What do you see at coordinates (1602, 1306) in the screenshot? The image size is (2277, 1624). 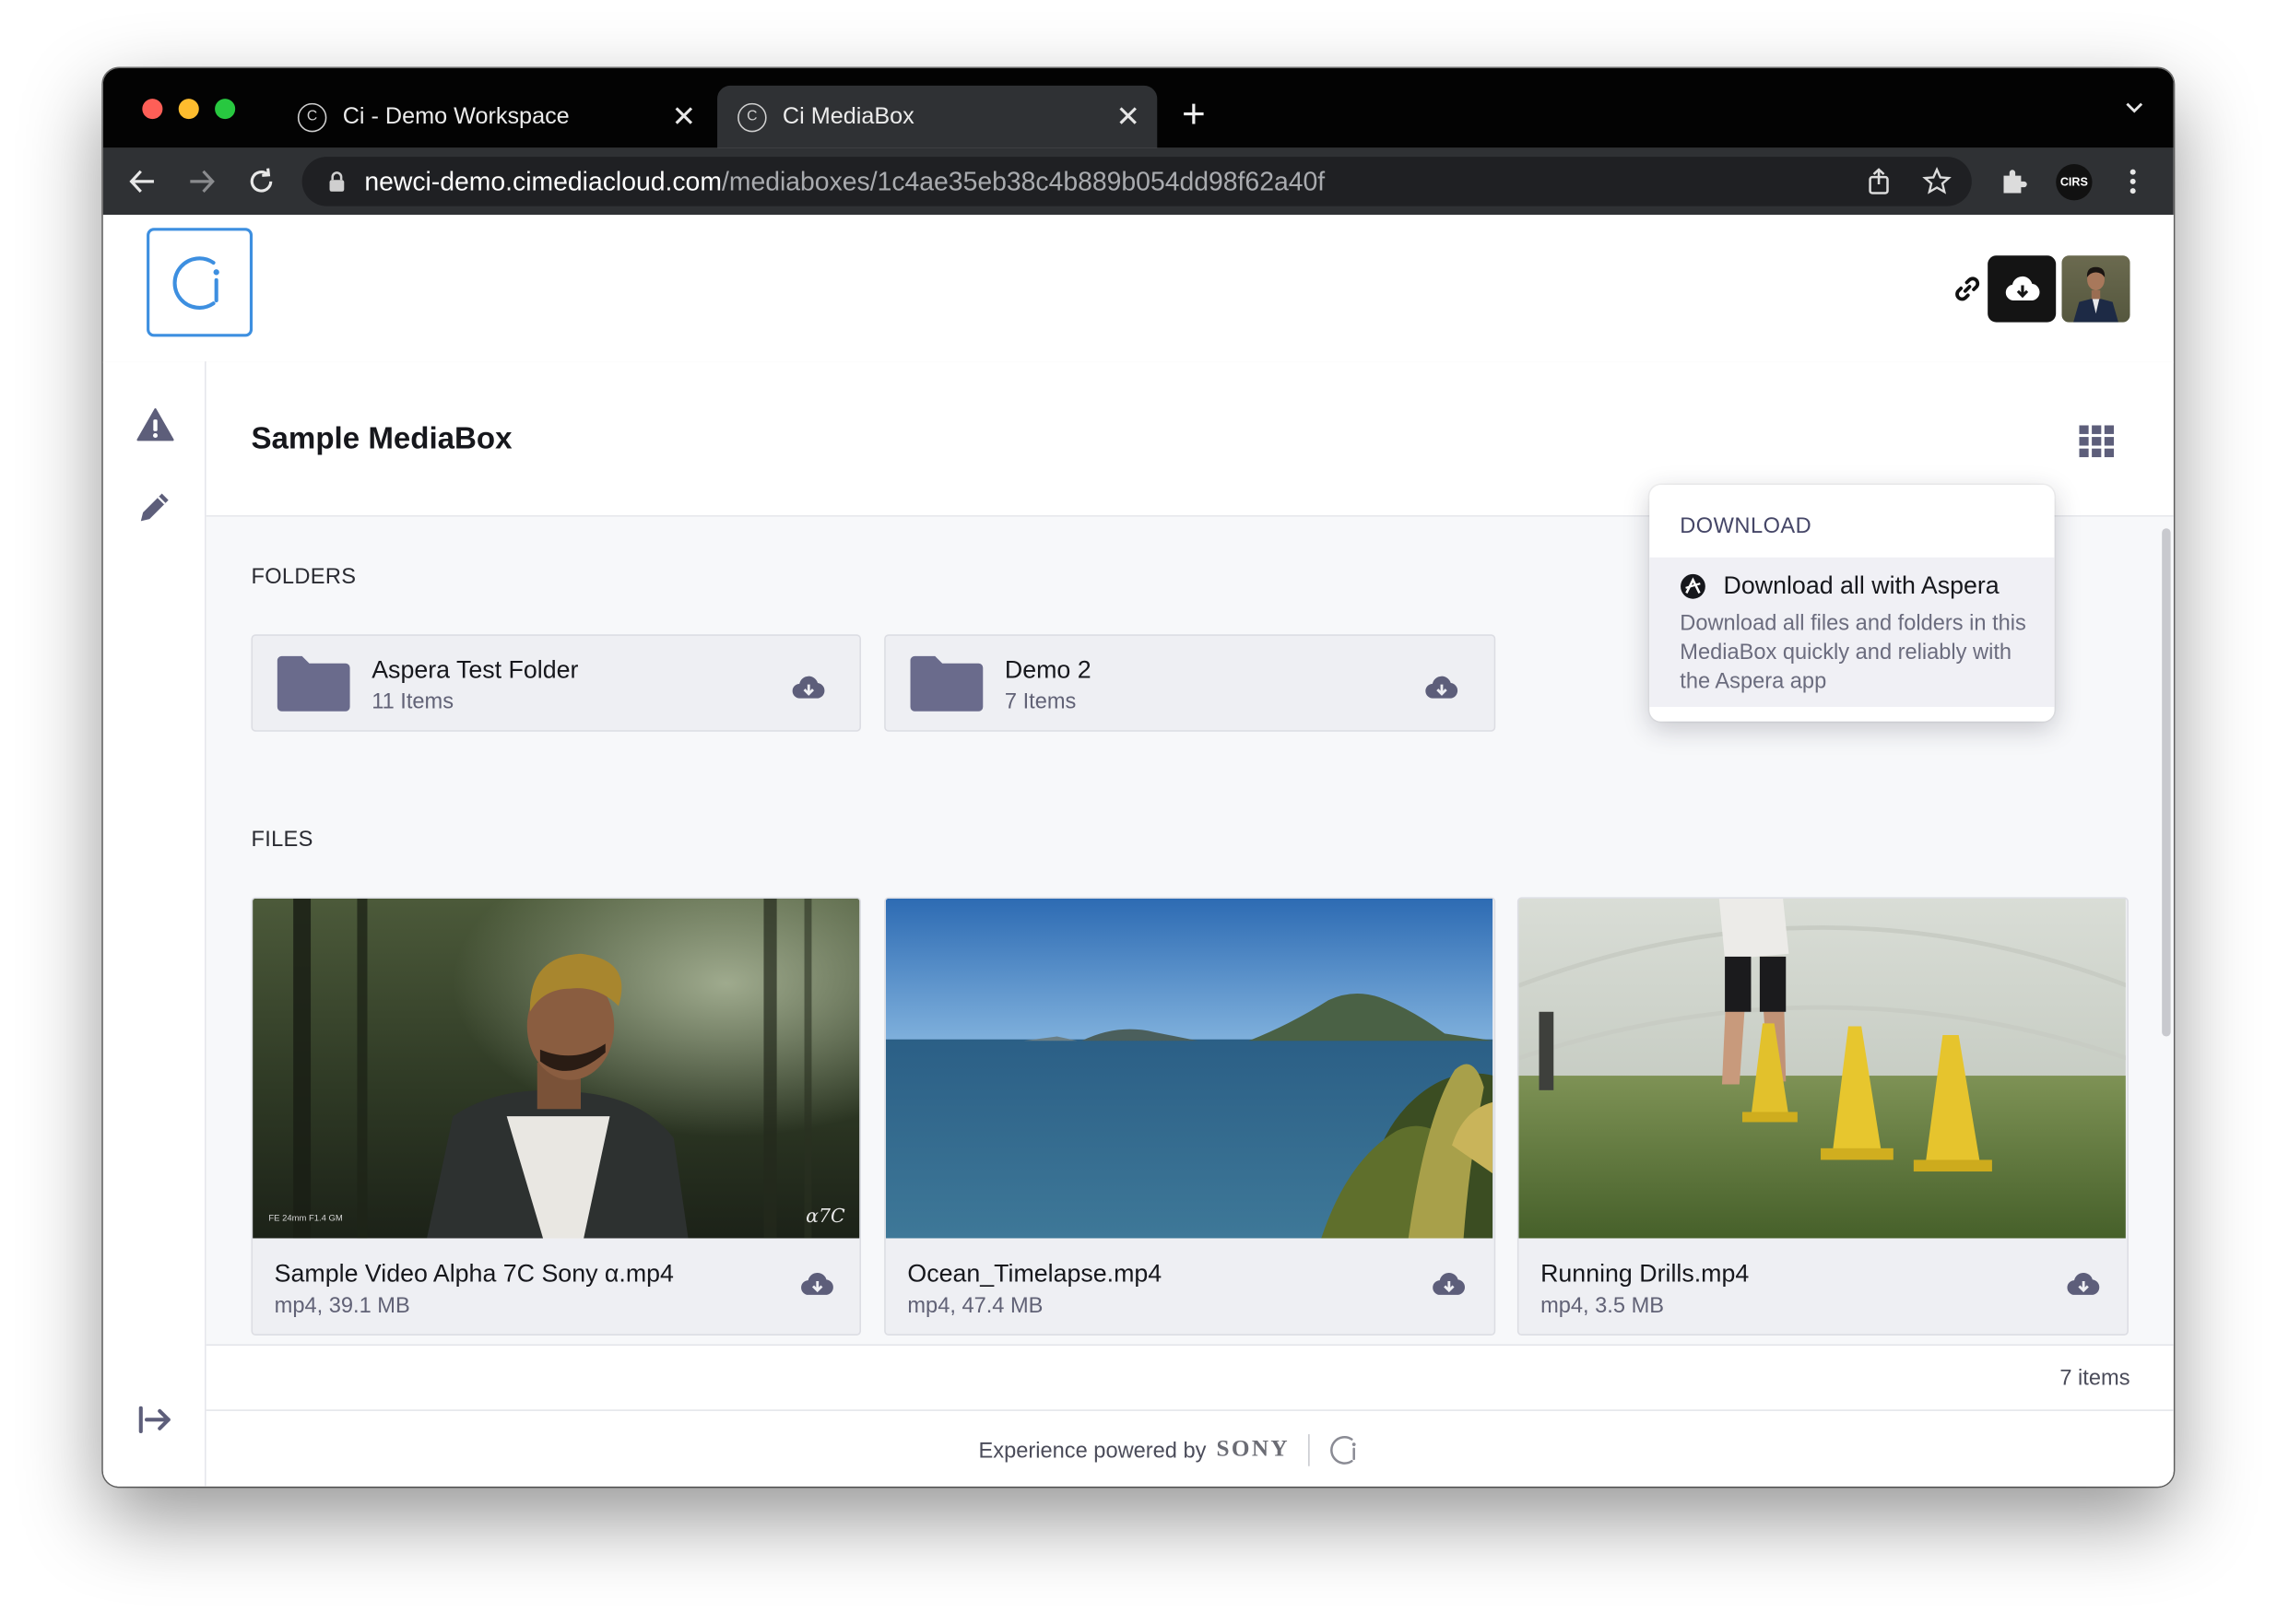 I see `file-meta: mp4, 3.5 MB` at bounding box center [1602, 1306].